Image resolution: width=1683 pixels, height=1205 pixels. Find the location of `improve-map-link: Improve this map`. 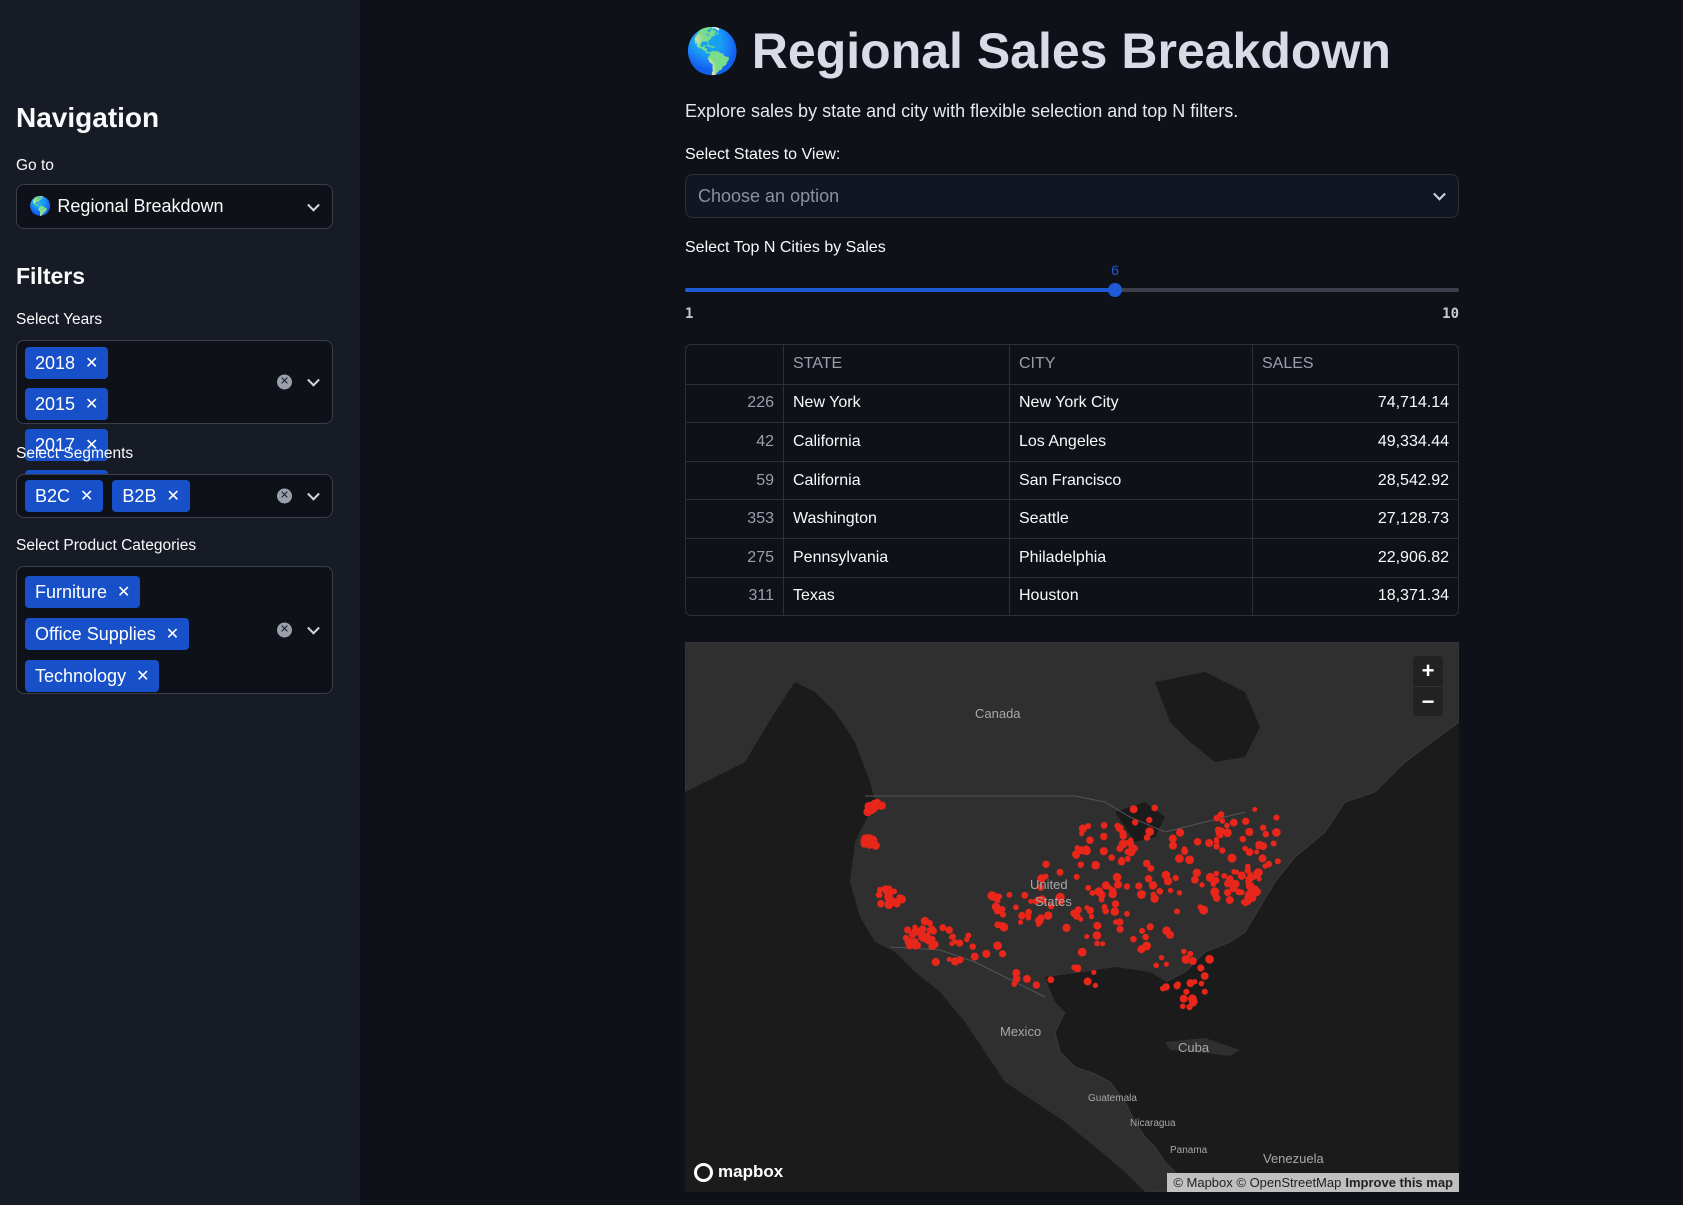

improve-map-link: Improve this map is located at coordinates (1399, 1182).